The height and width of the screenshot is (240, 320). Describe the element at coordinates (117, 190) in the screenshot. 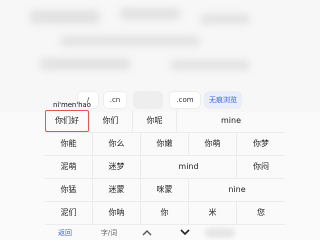

I see `candidate: 迷蒙` at that location.